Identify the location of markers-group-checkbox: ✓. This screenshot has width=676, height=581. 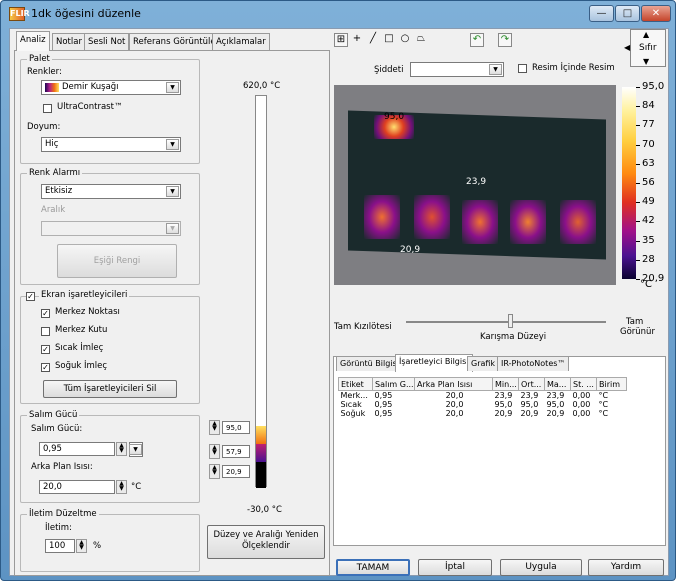
(30, 296).